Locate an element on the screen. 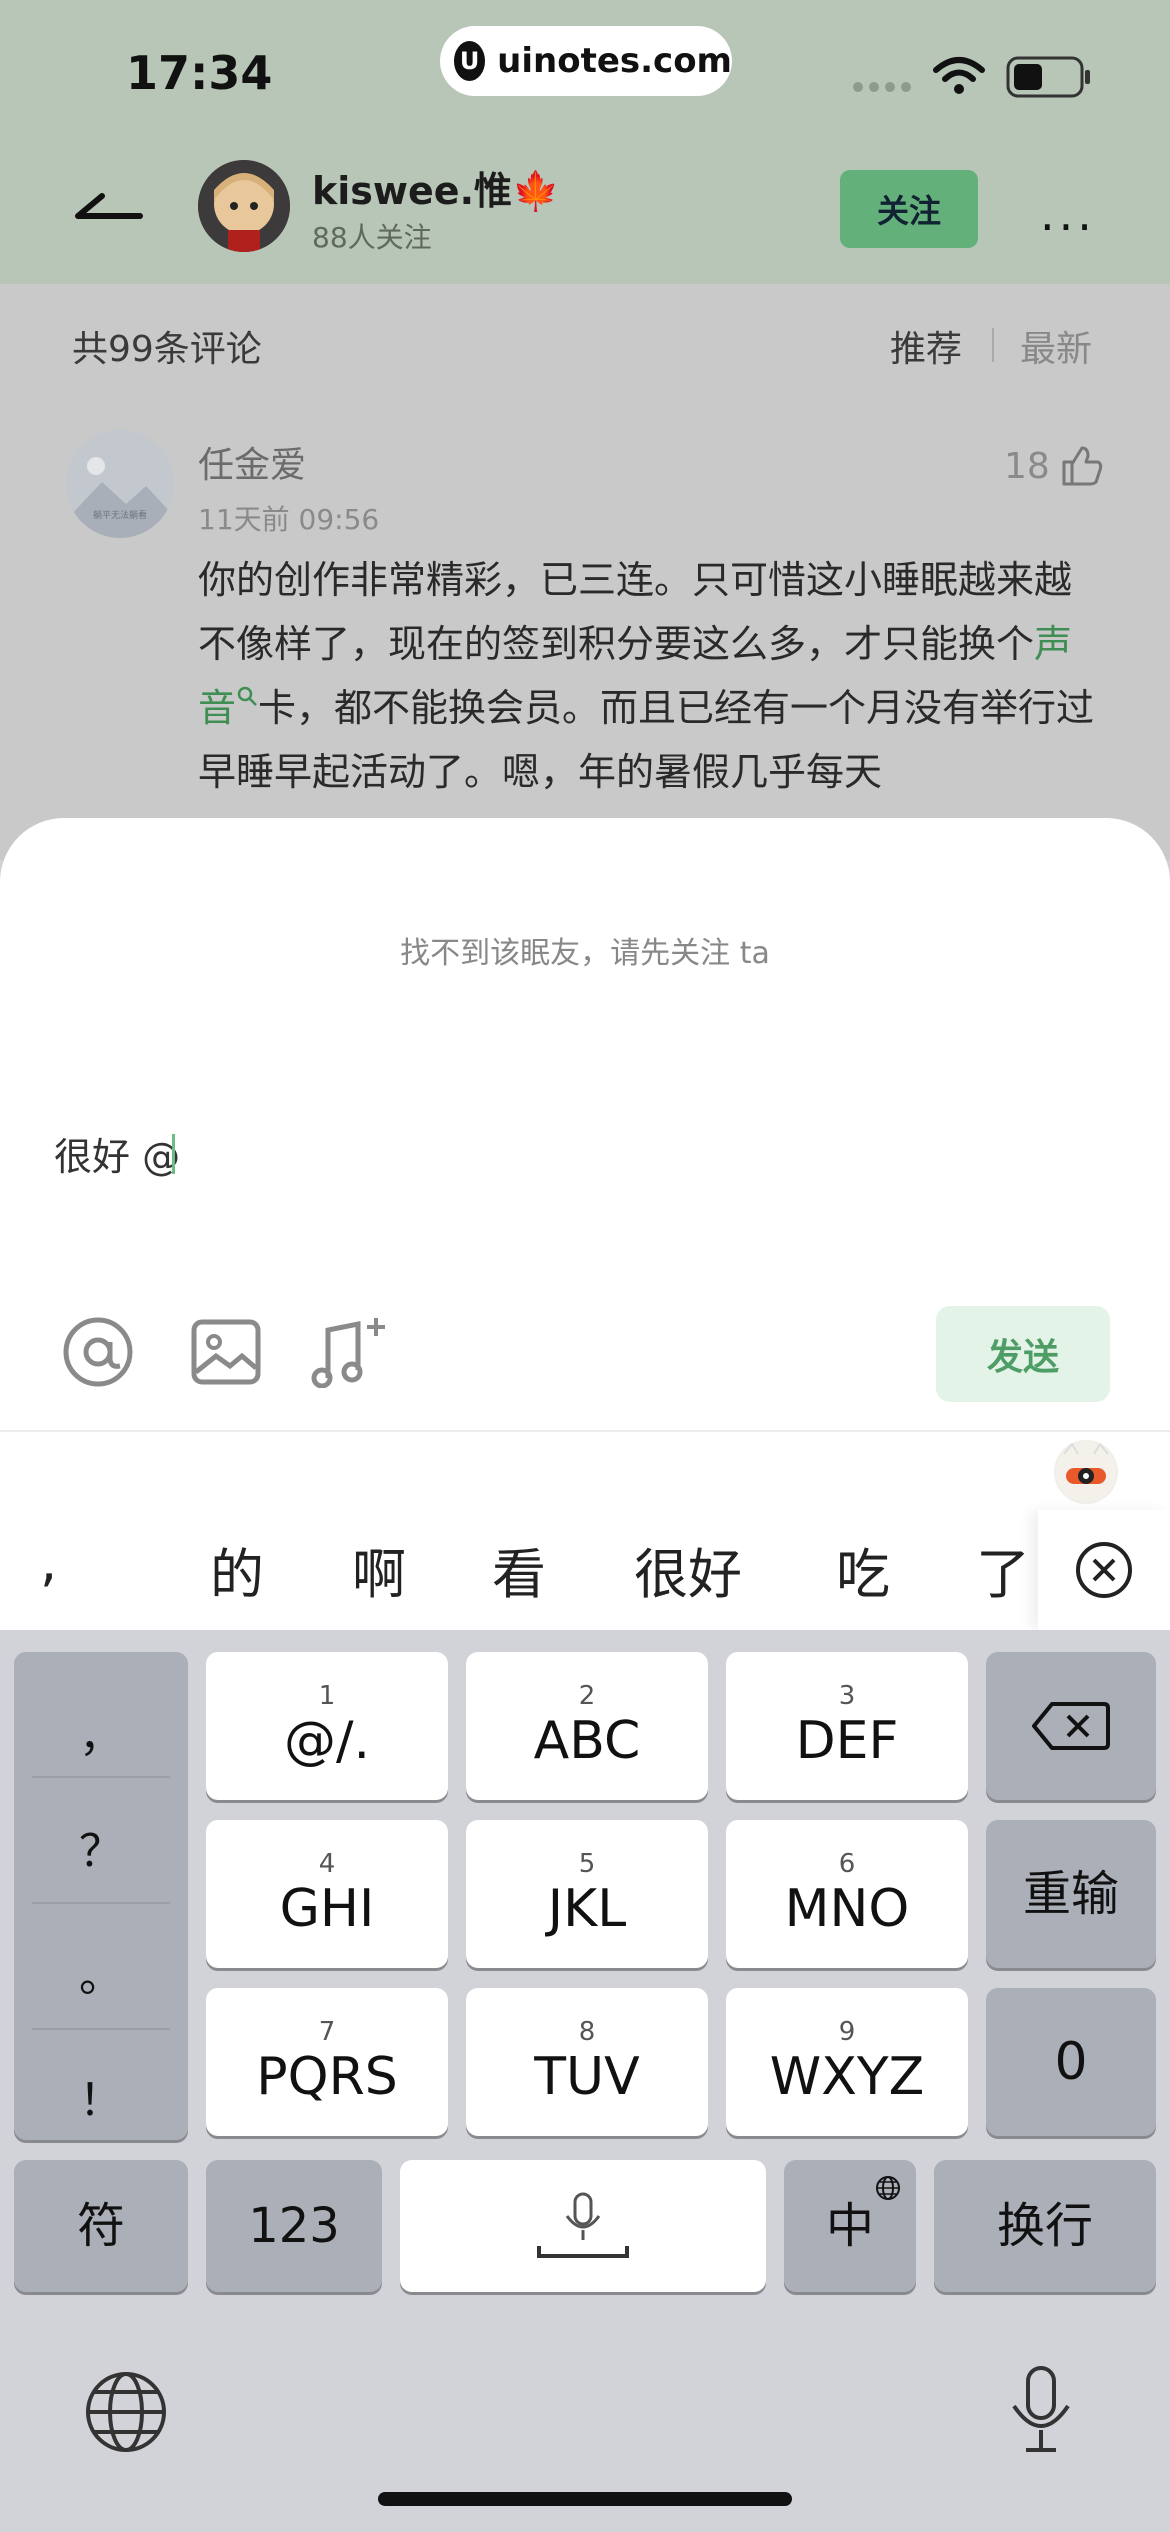 The height and width of the screenshot is (2532, 1170). signal-icon is located at coordinates (882, 87).